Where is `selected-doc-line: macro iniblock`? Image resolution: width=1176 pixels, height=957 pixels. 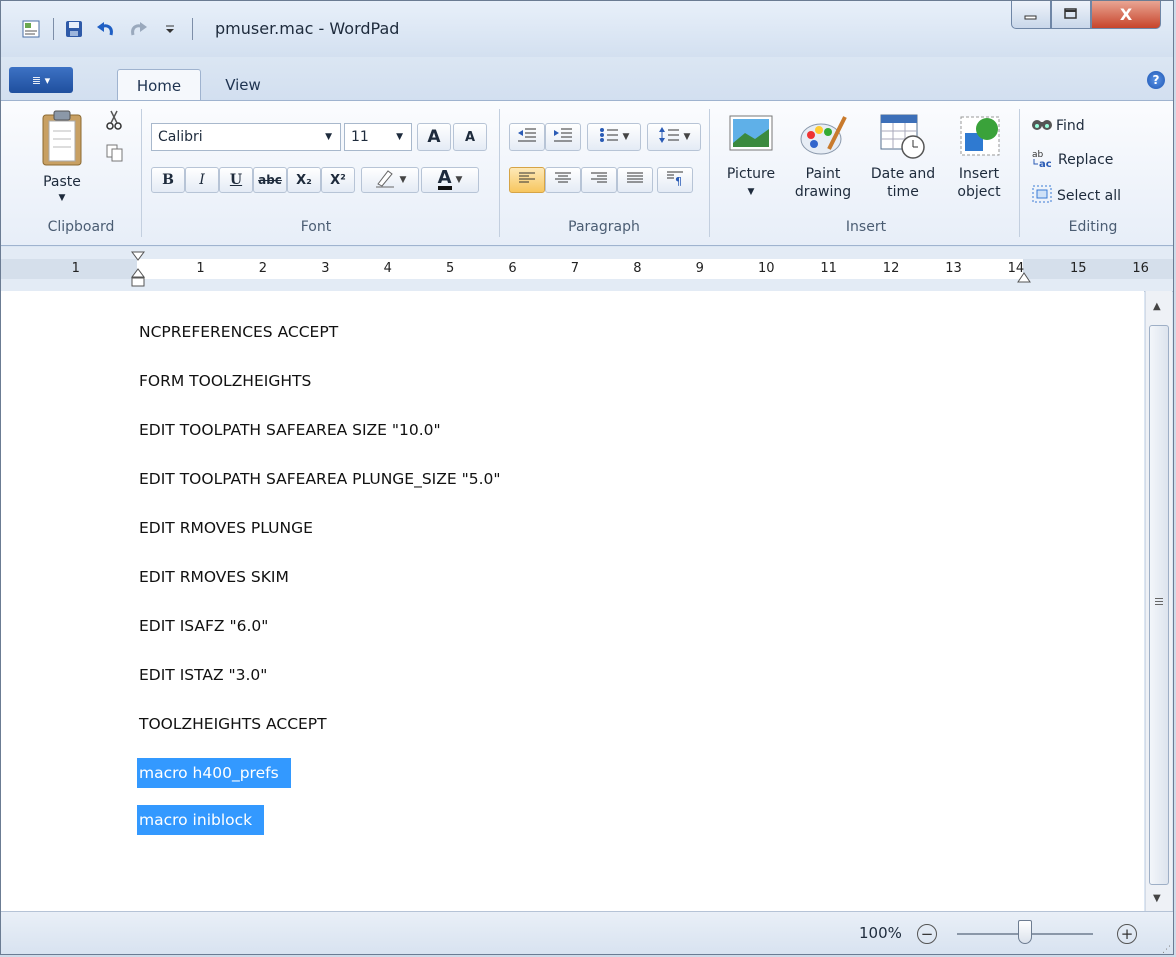 selected-doc-line: macro iniblock is located at coordinates (201, 820).